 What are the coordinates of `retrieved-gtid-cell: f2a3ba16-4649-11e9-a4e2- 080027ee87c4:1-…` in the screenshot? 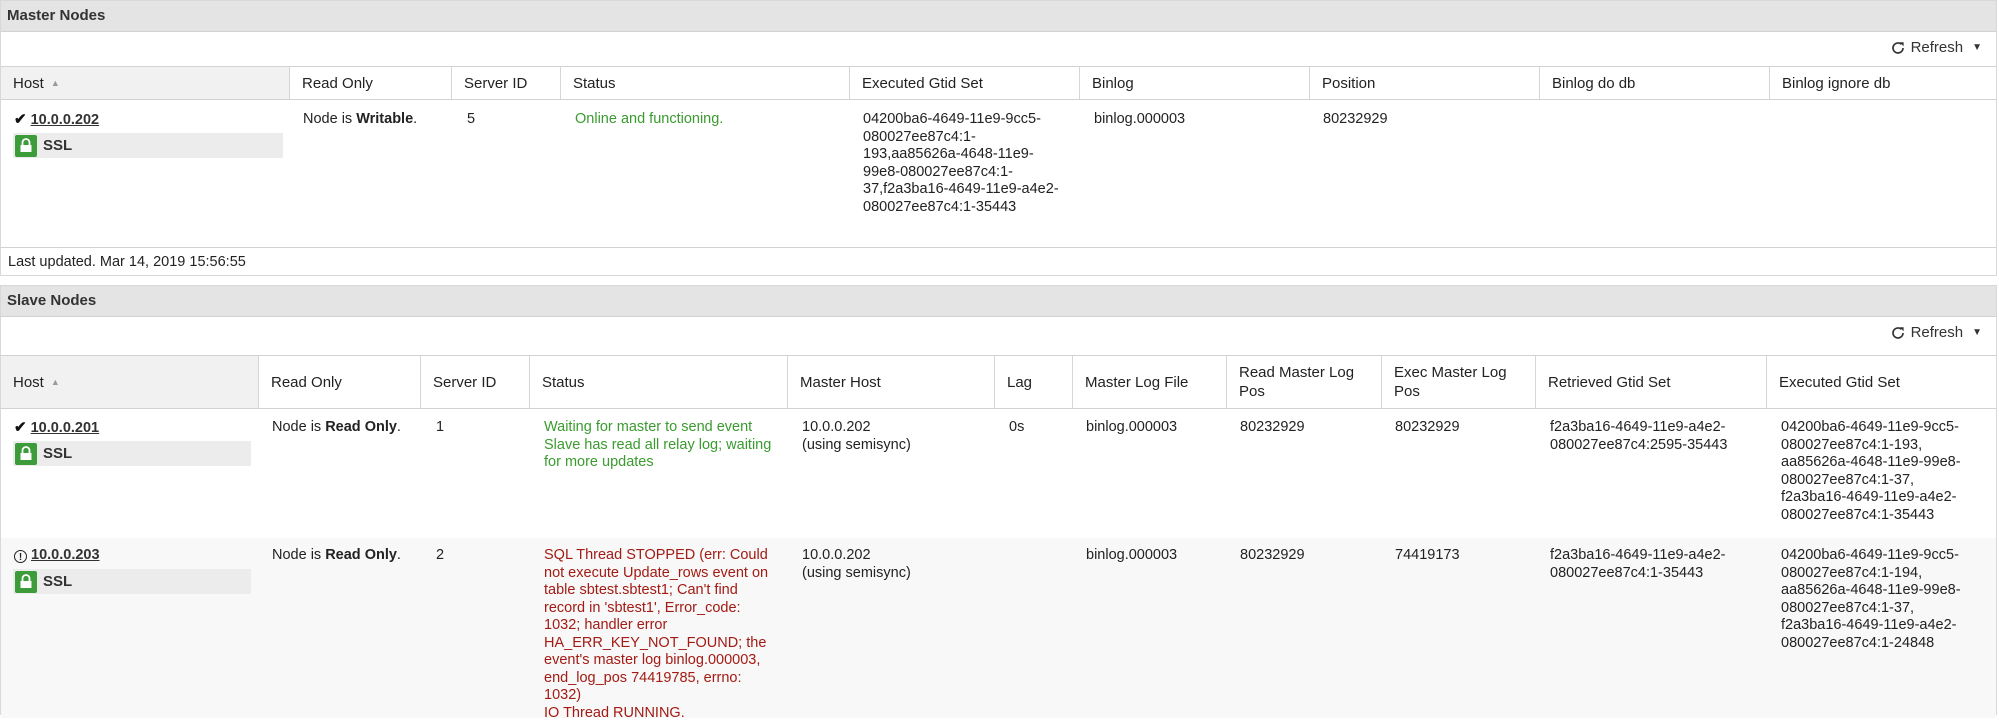 It's located at (1638, 564).